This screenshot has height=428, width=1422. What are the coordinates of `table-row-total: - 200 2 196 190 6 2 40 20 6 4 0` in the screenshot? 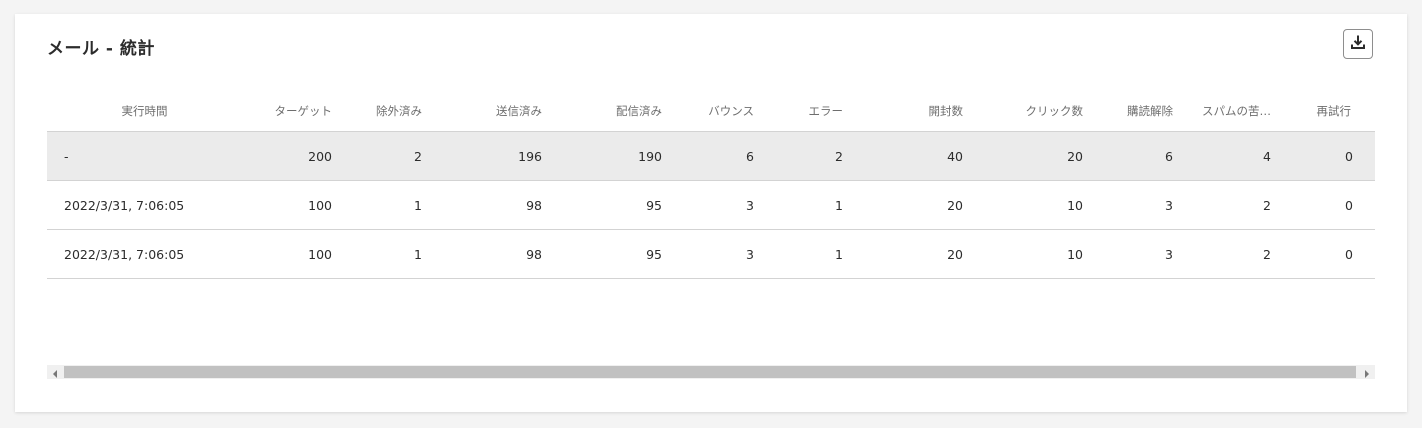 It's located at (711, 156).